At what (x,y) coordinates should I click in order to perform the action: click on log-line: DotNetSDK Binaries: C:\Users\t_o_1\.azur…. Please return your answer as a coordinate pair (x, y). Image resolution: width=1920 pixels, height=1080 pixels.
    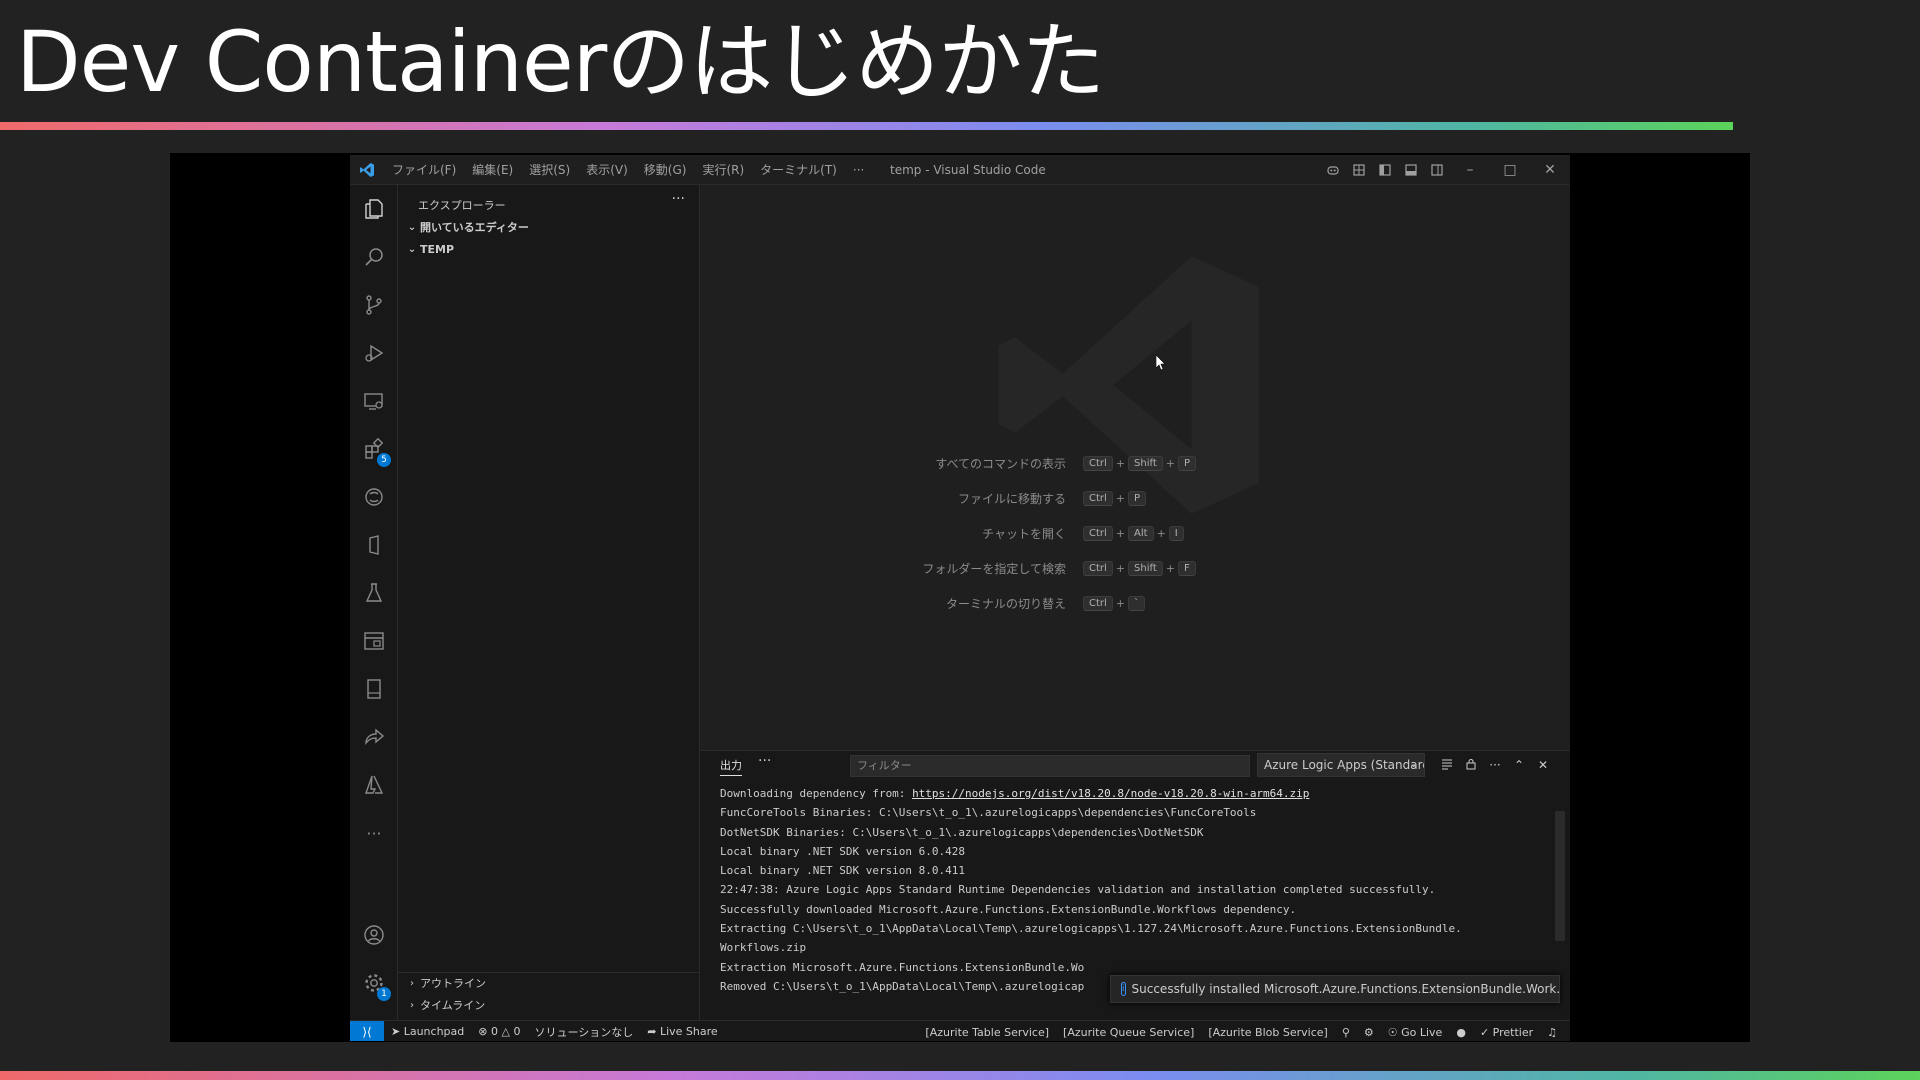
    Looking at the image, I should click on (962, 832).